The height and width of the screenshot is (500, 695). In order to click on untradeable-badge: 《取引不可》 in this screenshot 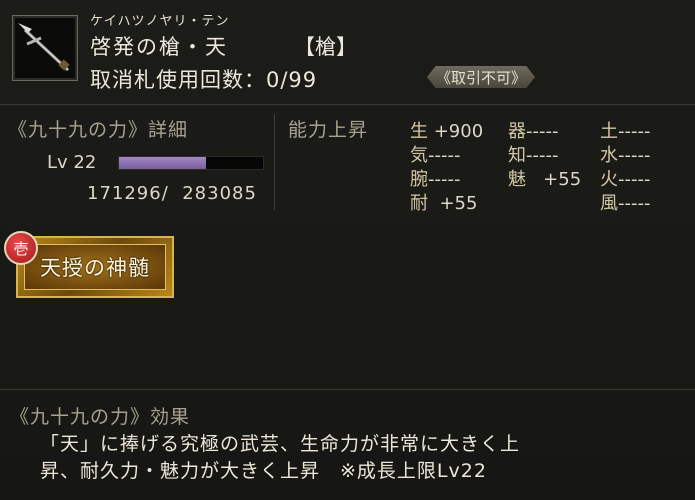, I will do `click(481, 77)`.